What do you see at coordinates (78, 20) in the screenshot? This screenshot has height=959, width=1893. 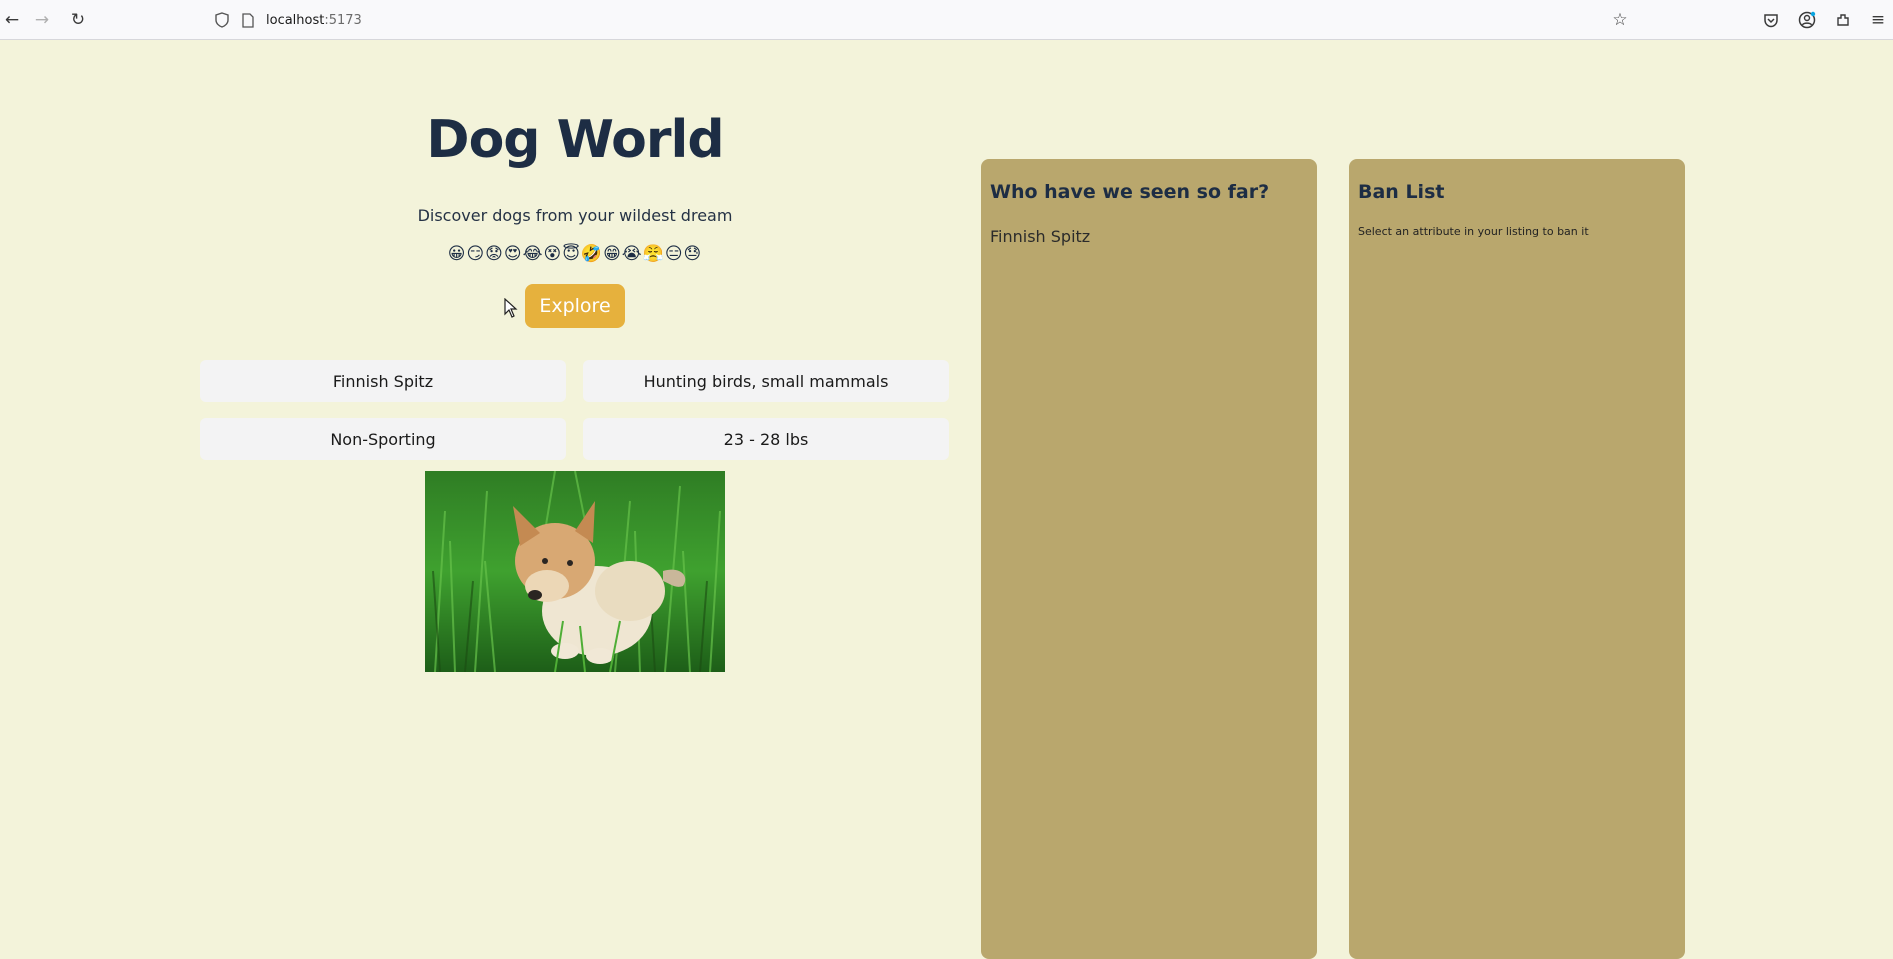 I see `reload-icon: ↻` at bounding box center [78, 20].